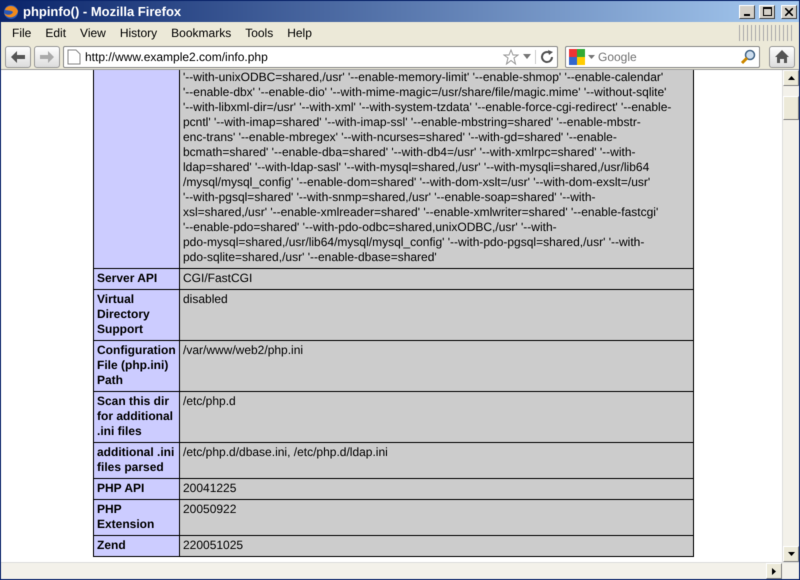 This screenshot has height=580, width=800. I want to click on close-icon, so click(789, 12).